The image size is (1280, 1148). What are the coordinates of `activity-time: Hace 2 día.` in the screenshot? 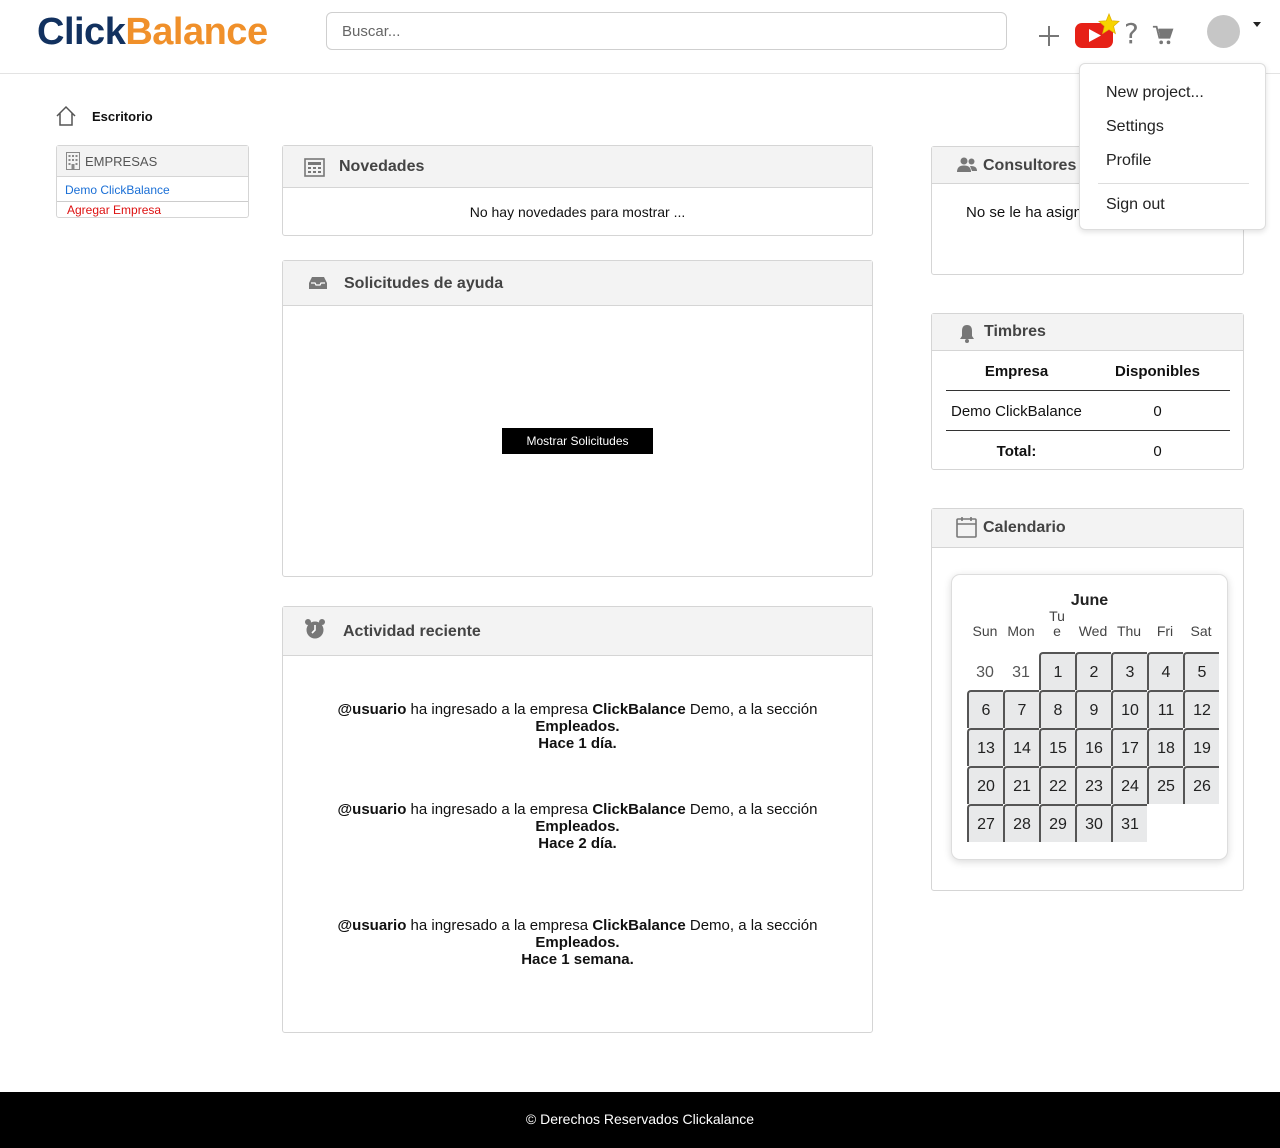 It's located at (577, 843).